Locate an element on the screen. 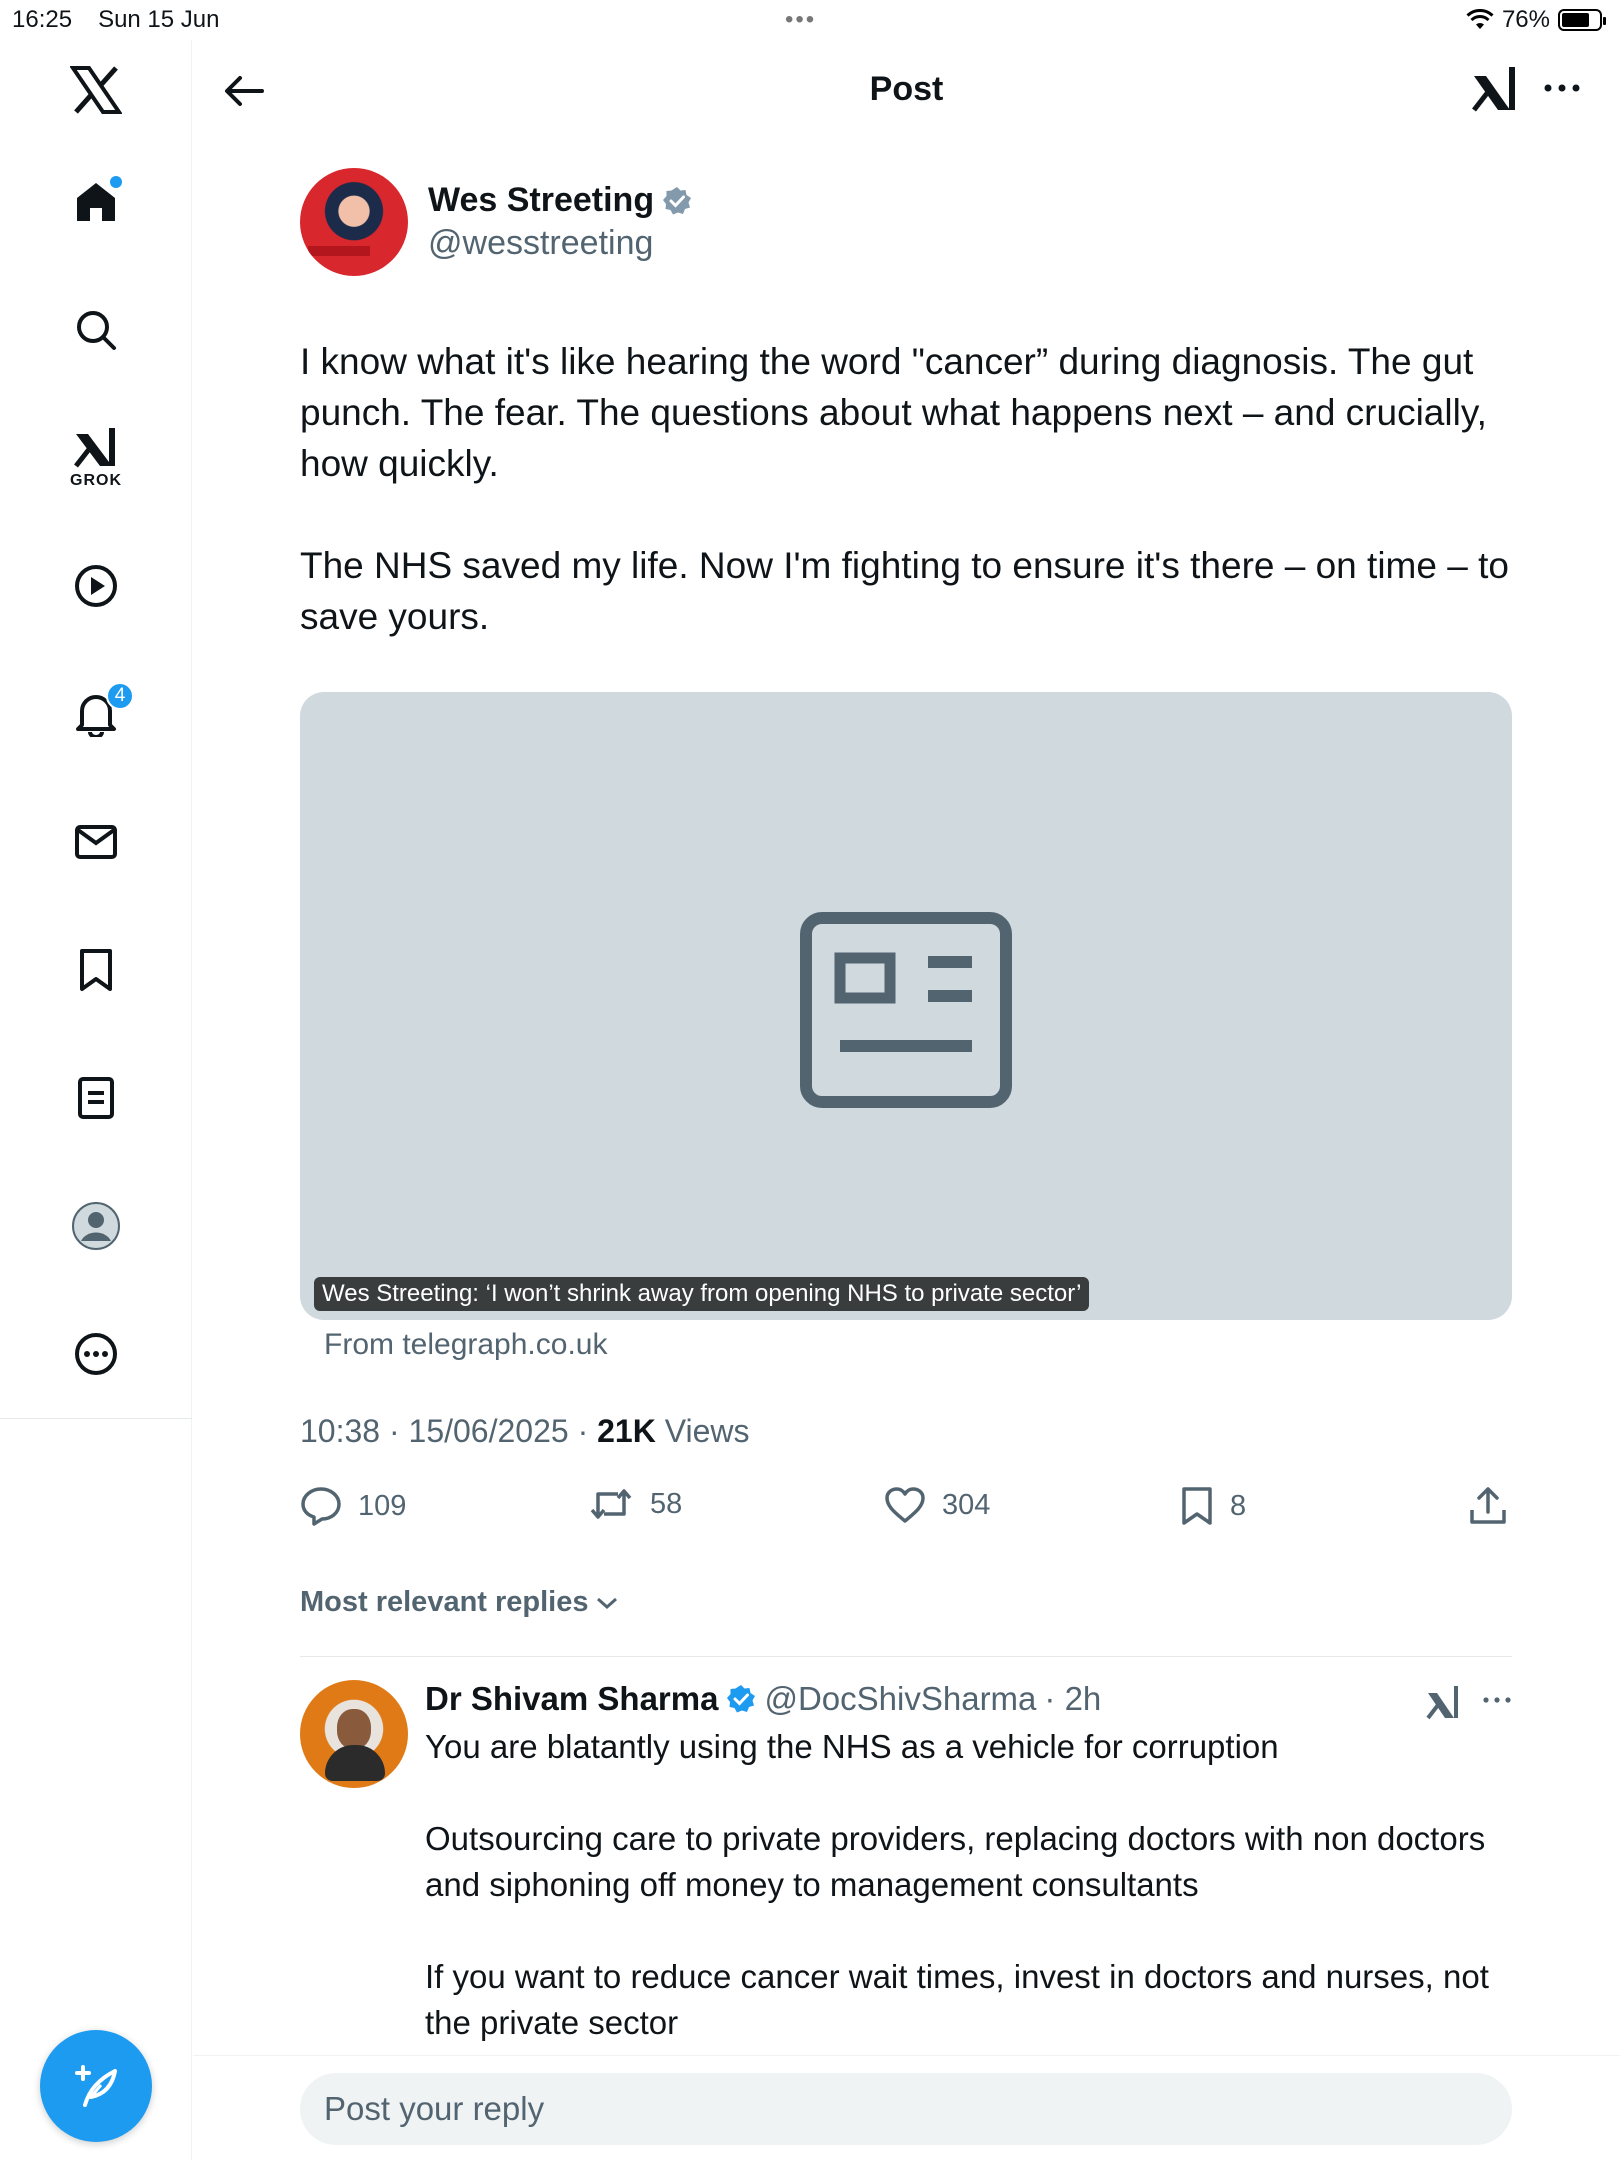  sidebar-divider is located at coordinates (96, 1418).